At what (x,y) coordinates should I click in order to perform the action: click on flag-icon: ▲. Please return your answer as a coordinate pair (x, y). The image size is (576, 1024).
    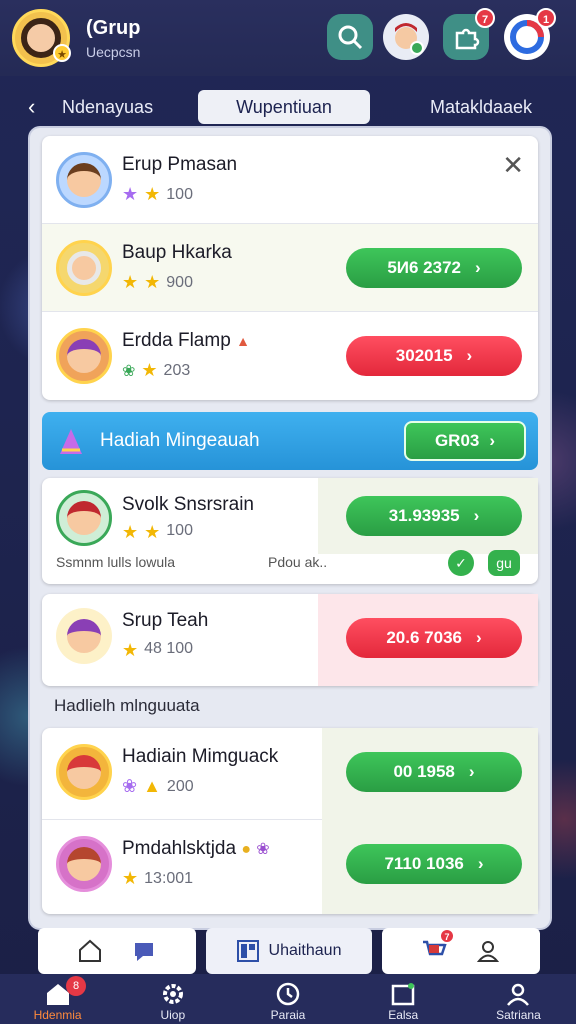
    Looking at the image, I should click on (243, 341).